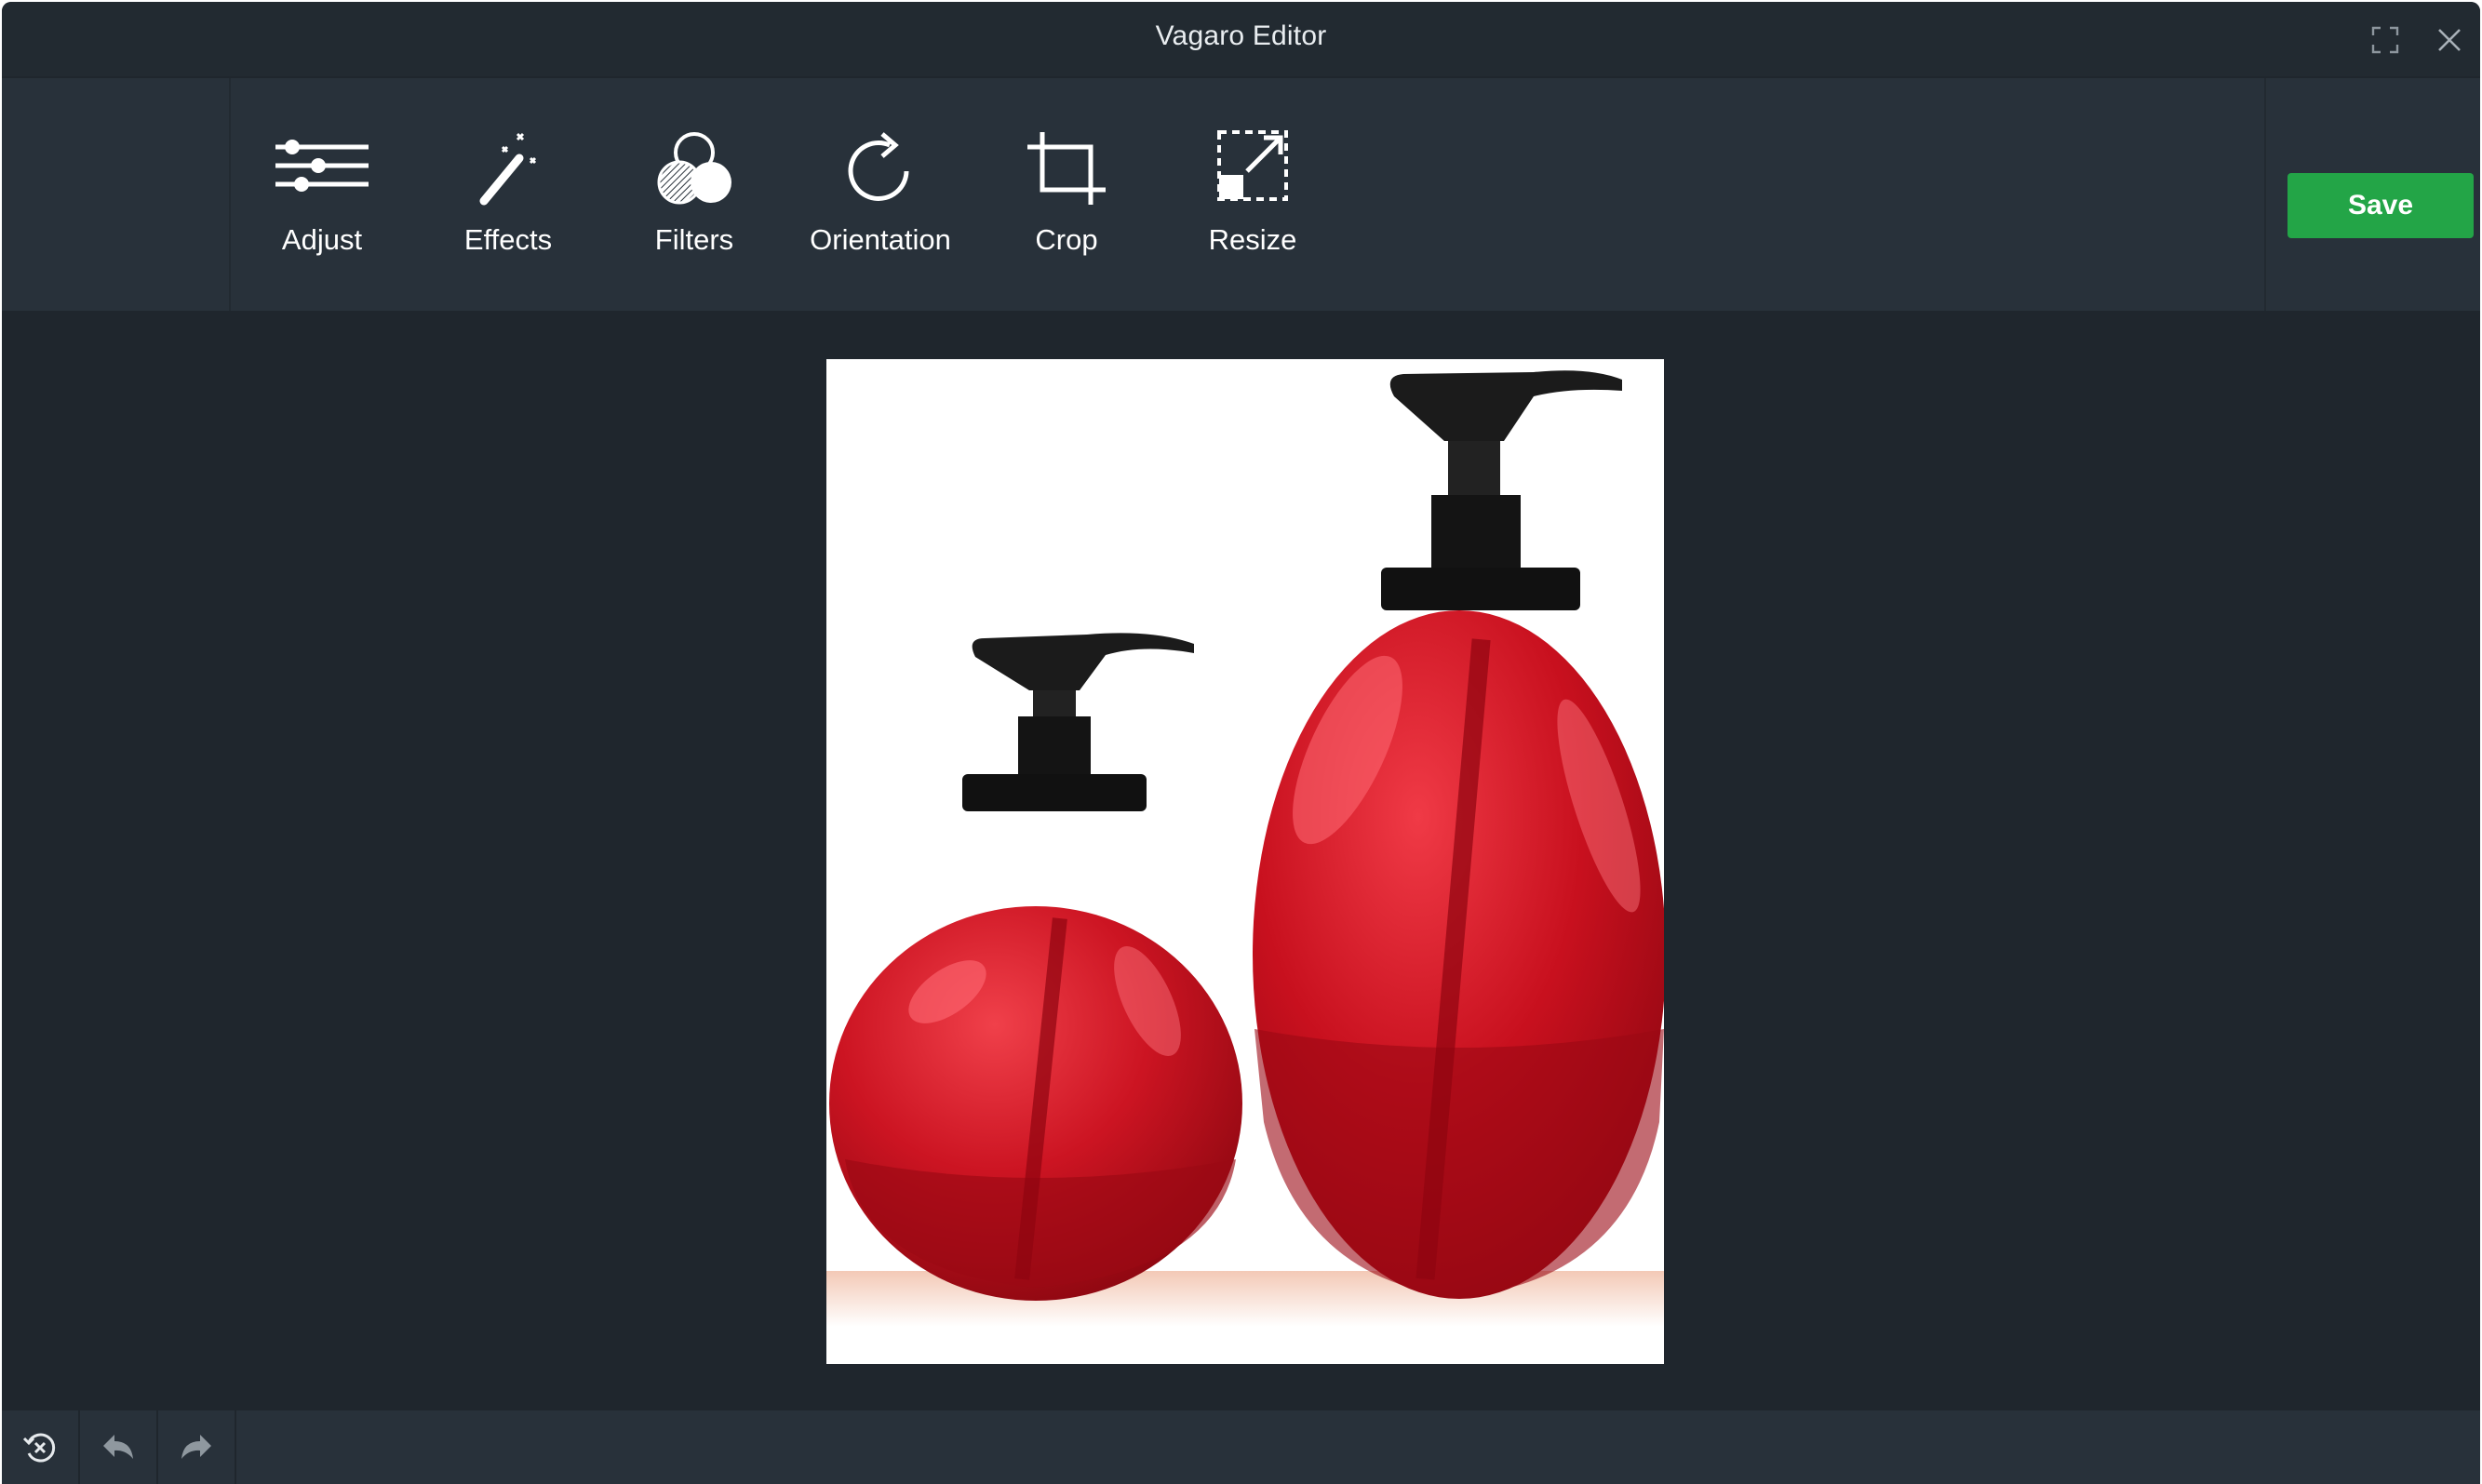  I want to click on resize-icon, so click(1252, 167).